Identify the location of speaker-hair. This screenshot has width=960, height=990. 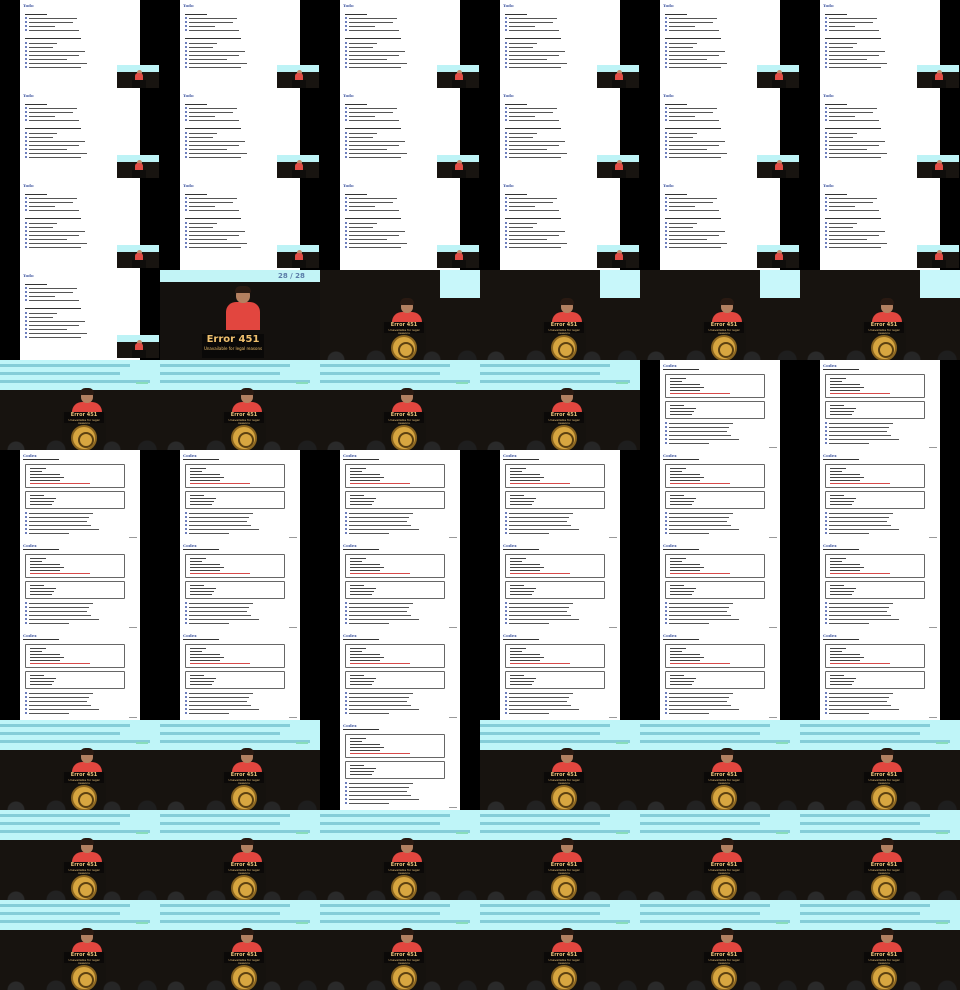
(567, 391).